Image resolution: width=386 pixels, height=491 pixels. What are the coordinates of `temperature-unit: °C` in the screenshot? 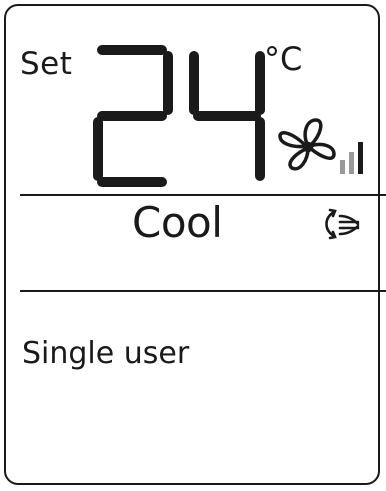 It's located at (283, 59).